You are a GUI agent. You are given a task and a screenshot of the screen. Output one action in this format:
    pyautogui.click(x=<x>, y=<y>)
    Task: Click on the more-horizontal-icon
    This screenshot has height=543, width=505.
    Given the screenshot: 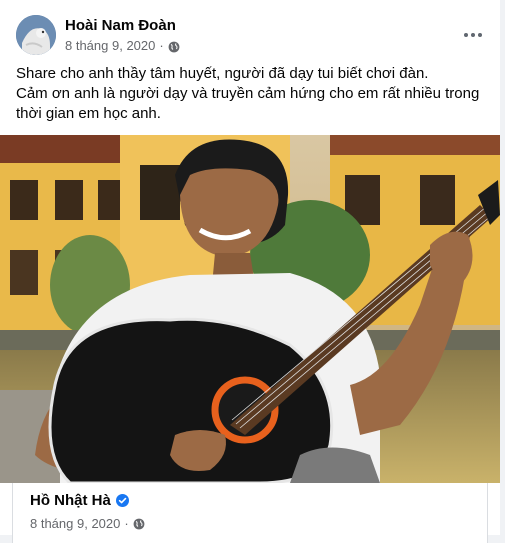 What is the action you would take?
    pyautogui.click(x=473, y=35)
    